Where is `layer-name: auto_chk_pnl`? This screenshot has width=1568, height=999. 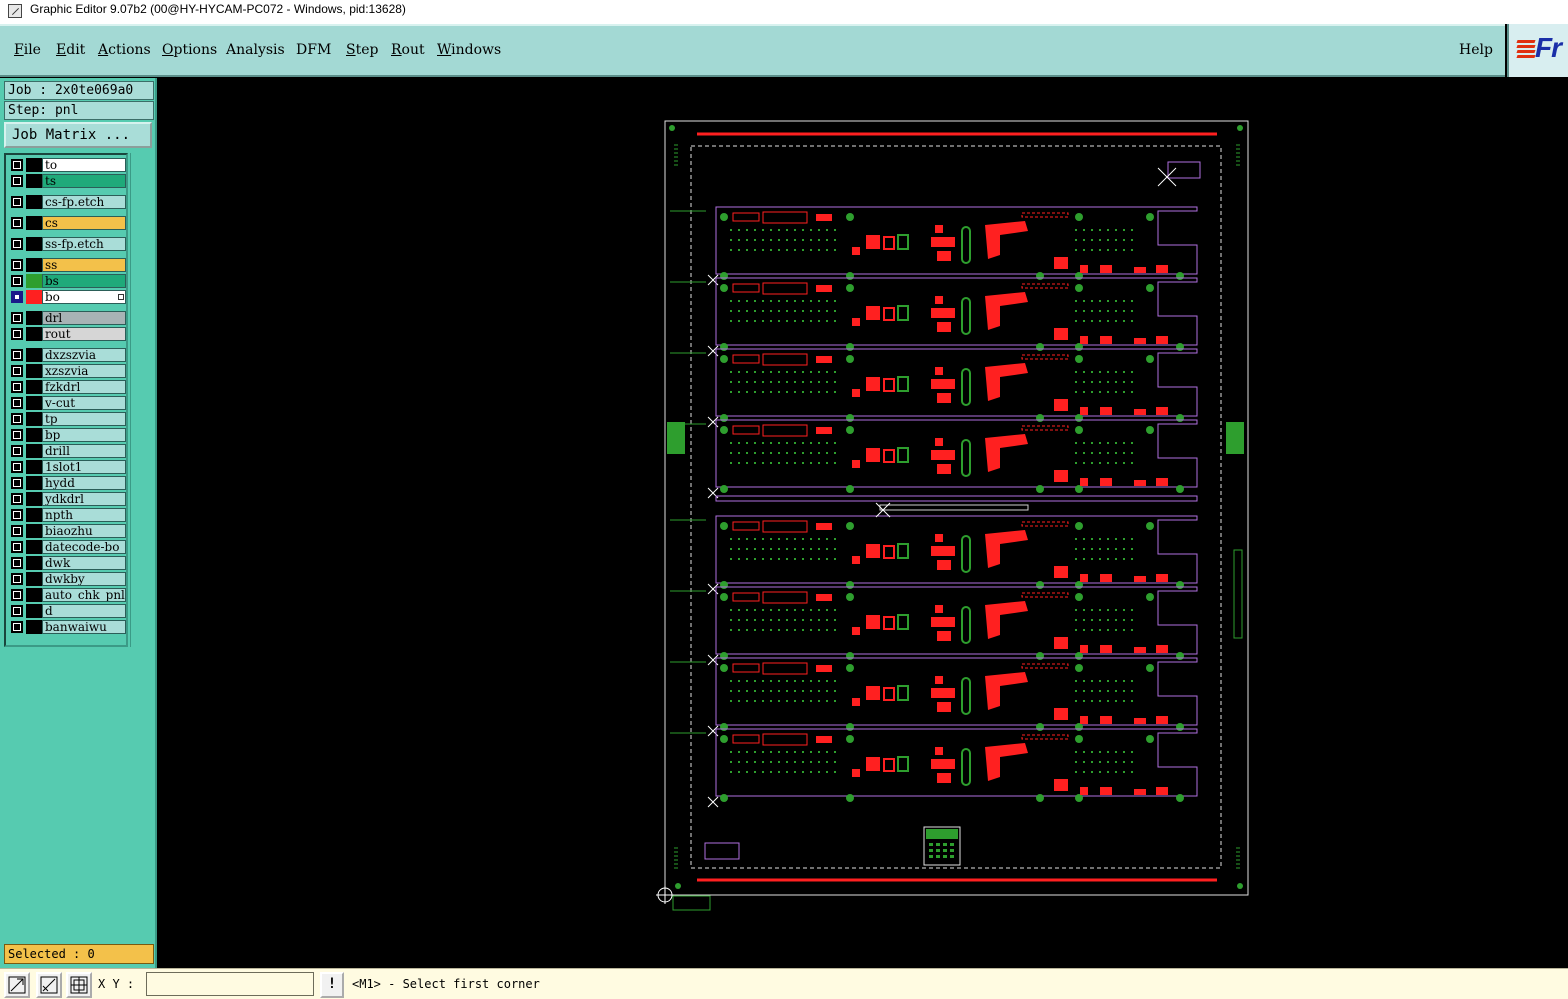 layer-name: auto_chk_pnl is located at coordinates (84, 595).